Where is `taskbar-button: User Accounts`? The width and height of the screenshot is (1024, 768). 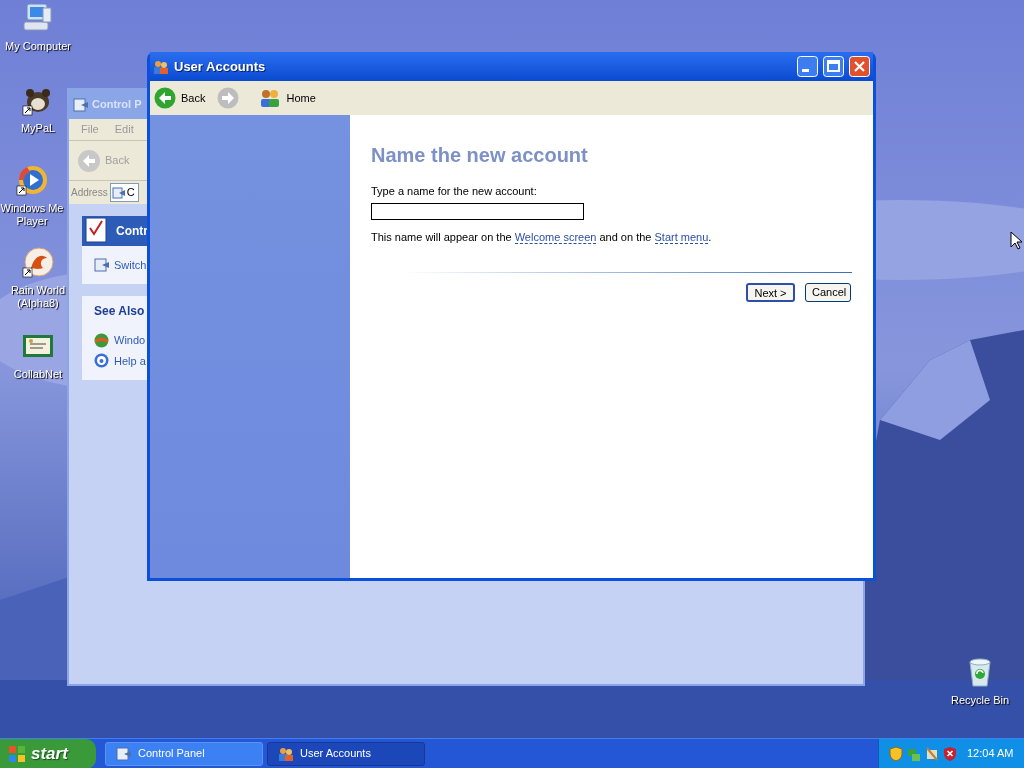
taskbar-button: User Accounts is located at coordinates (346, 753).